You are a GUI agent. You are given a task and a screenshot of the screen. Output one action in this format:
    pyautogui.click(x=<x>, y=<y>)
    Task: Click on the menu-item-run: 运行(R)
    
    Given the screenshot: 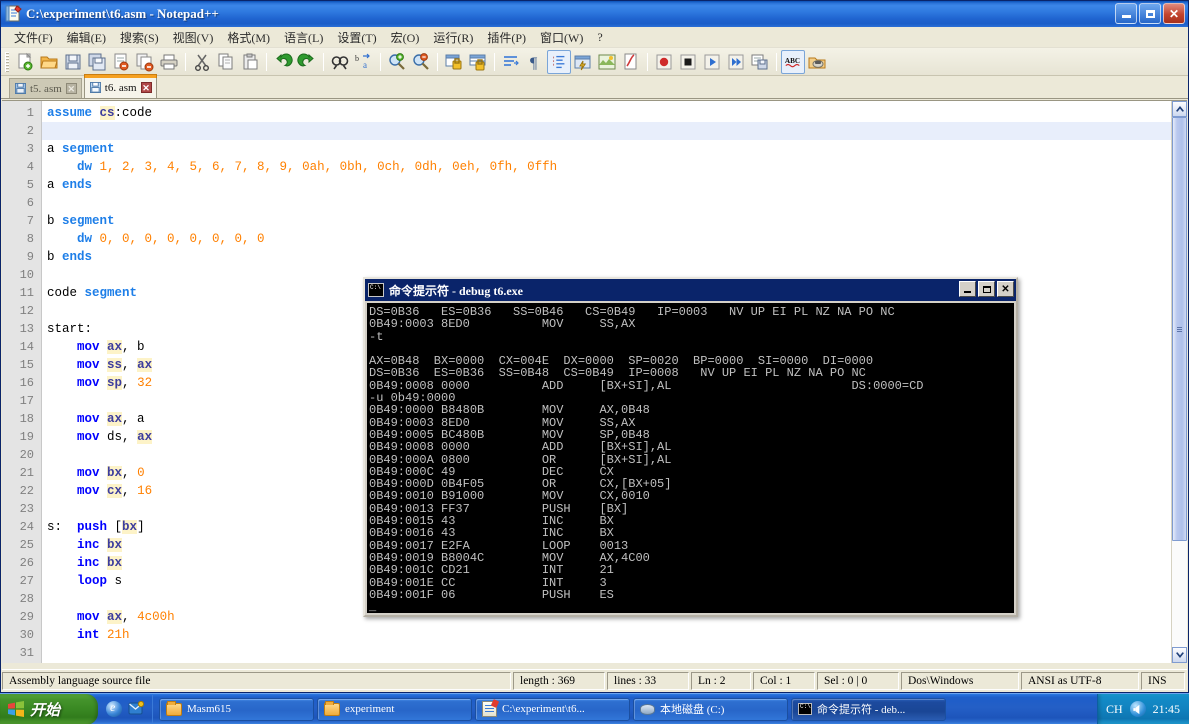 What is the action you would take?
    pyautogui.click(x=453, y=37)
    